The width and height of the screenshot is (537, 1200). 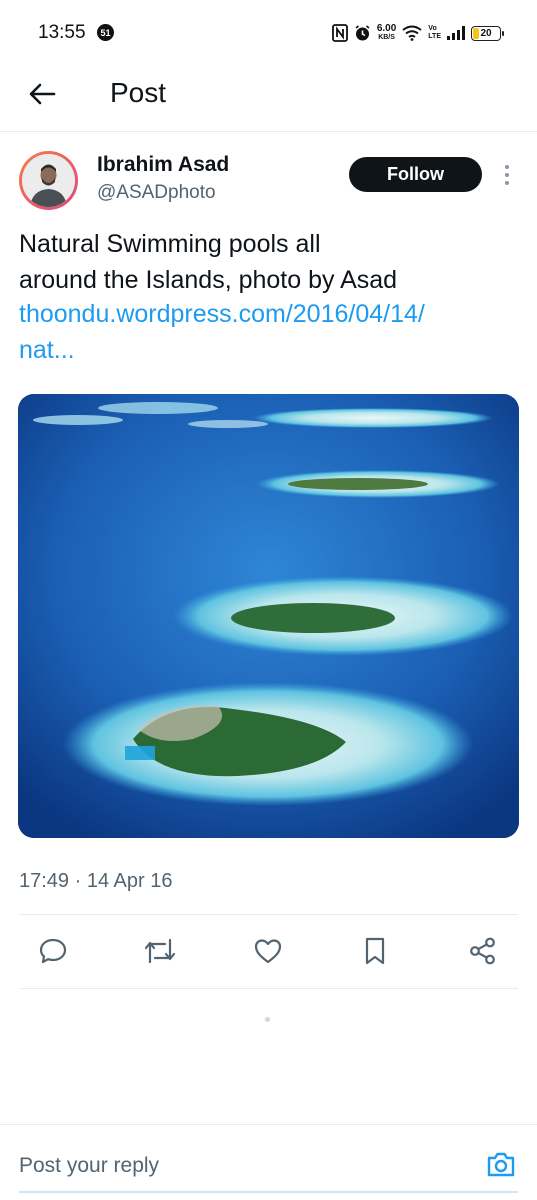 I want to click on repost-icon, so click(x=160, y=951).